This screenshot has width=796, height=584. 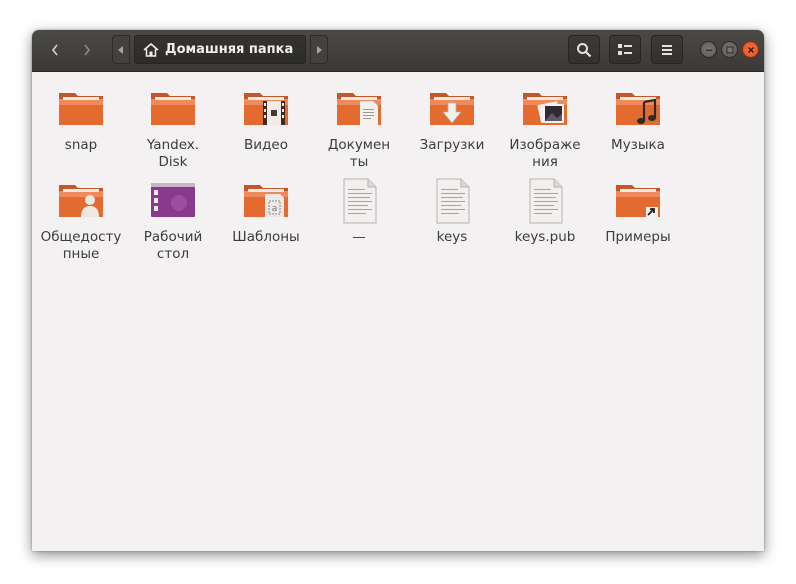 I want to click on folder-item-video: Видео, so click(x=266, y=119).